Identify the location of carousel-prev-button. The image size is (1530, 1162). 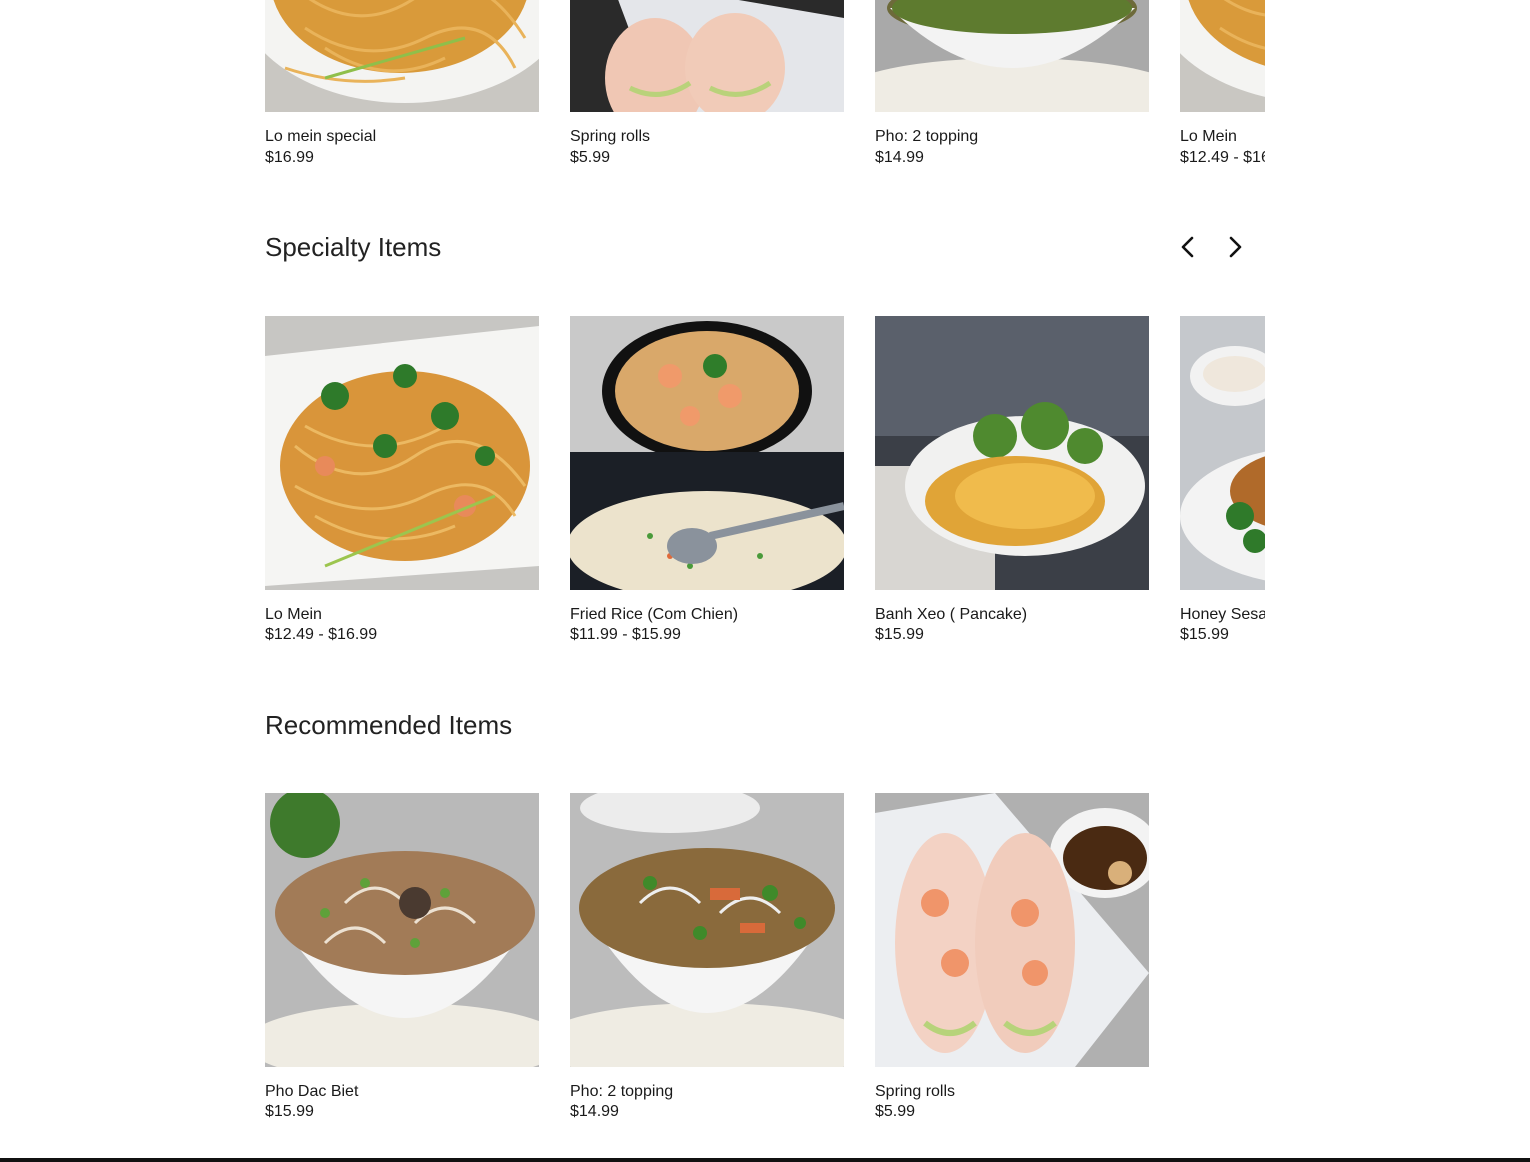
(1188, 247).